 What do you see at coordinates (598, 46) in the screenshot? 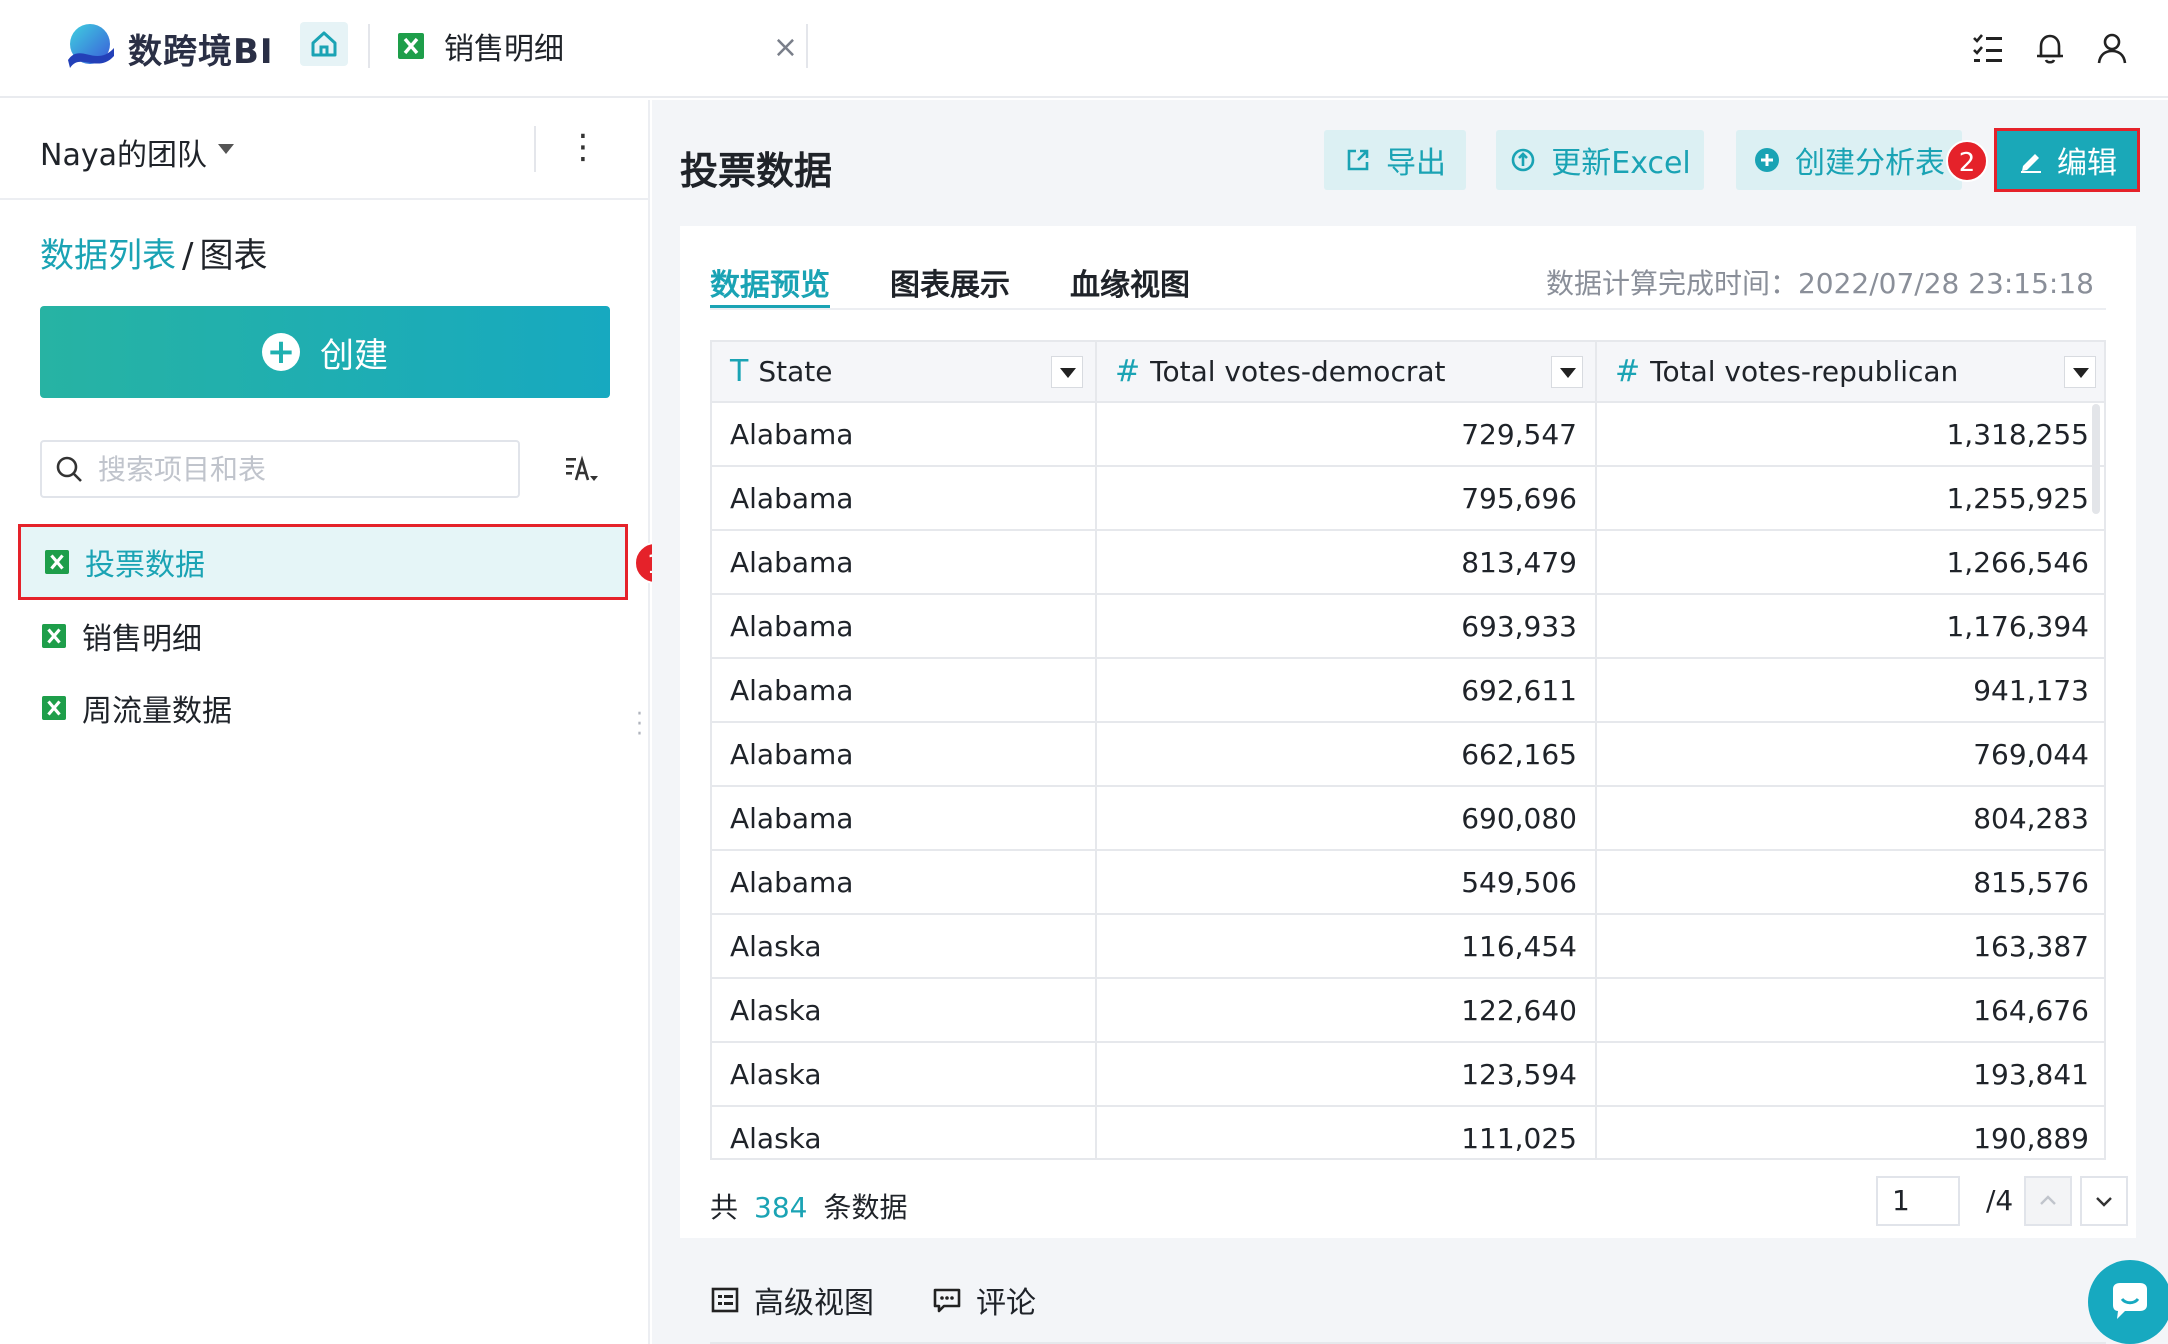
I see `tab-sales-detail: 销售明细 ×` at bounding box center [598, 46].